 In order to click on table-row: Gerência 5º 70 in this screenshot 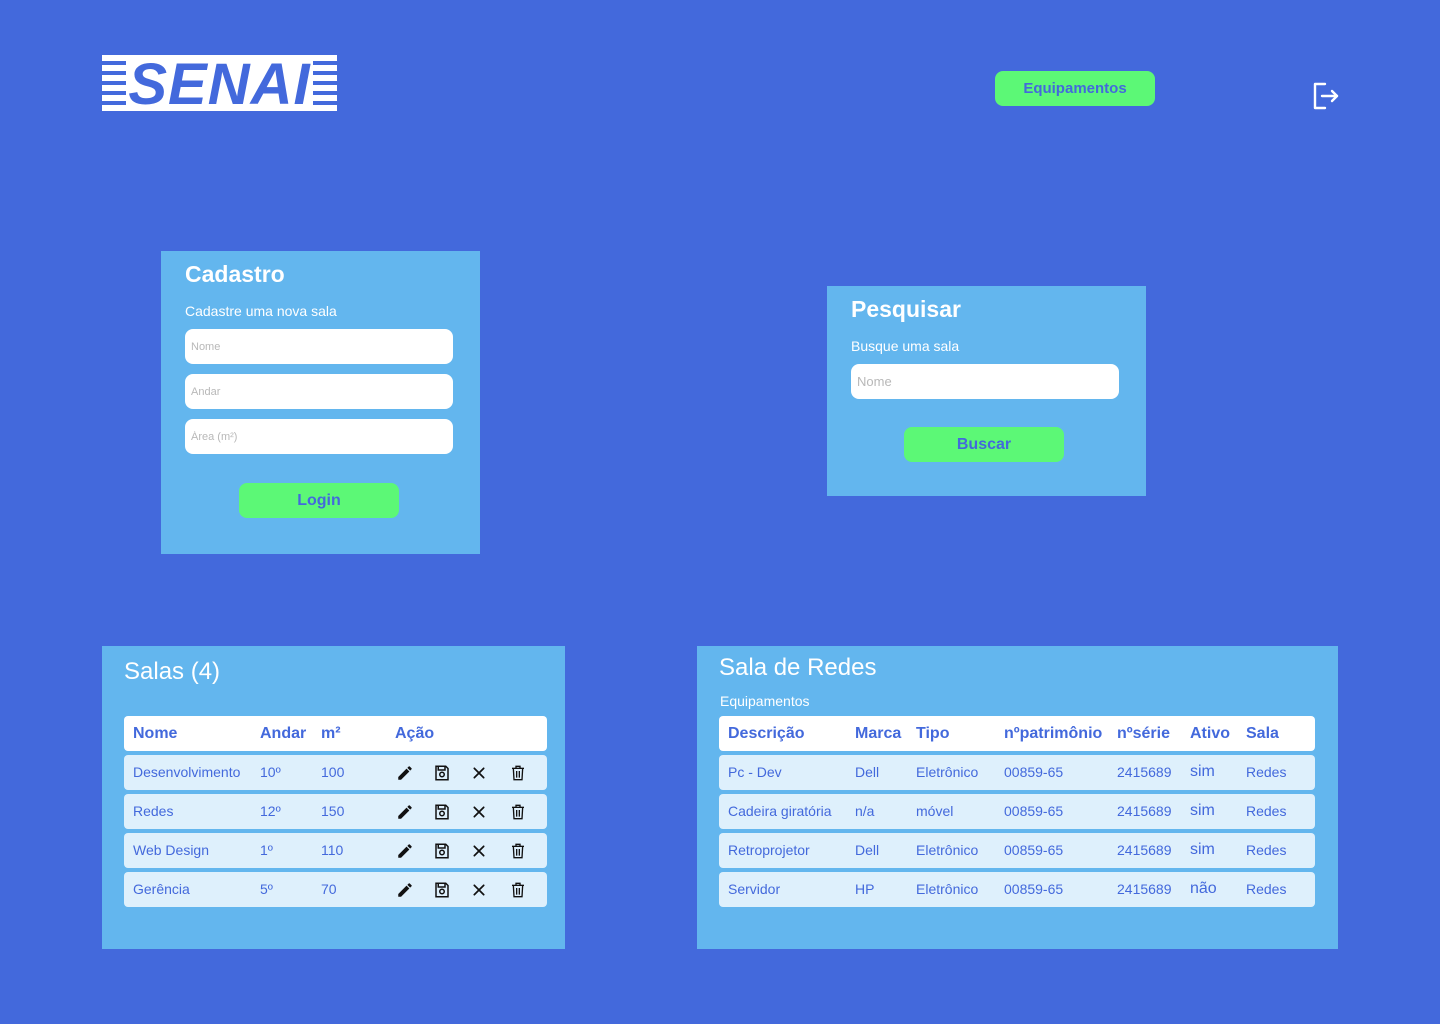, I will do `click(335, 889)`.